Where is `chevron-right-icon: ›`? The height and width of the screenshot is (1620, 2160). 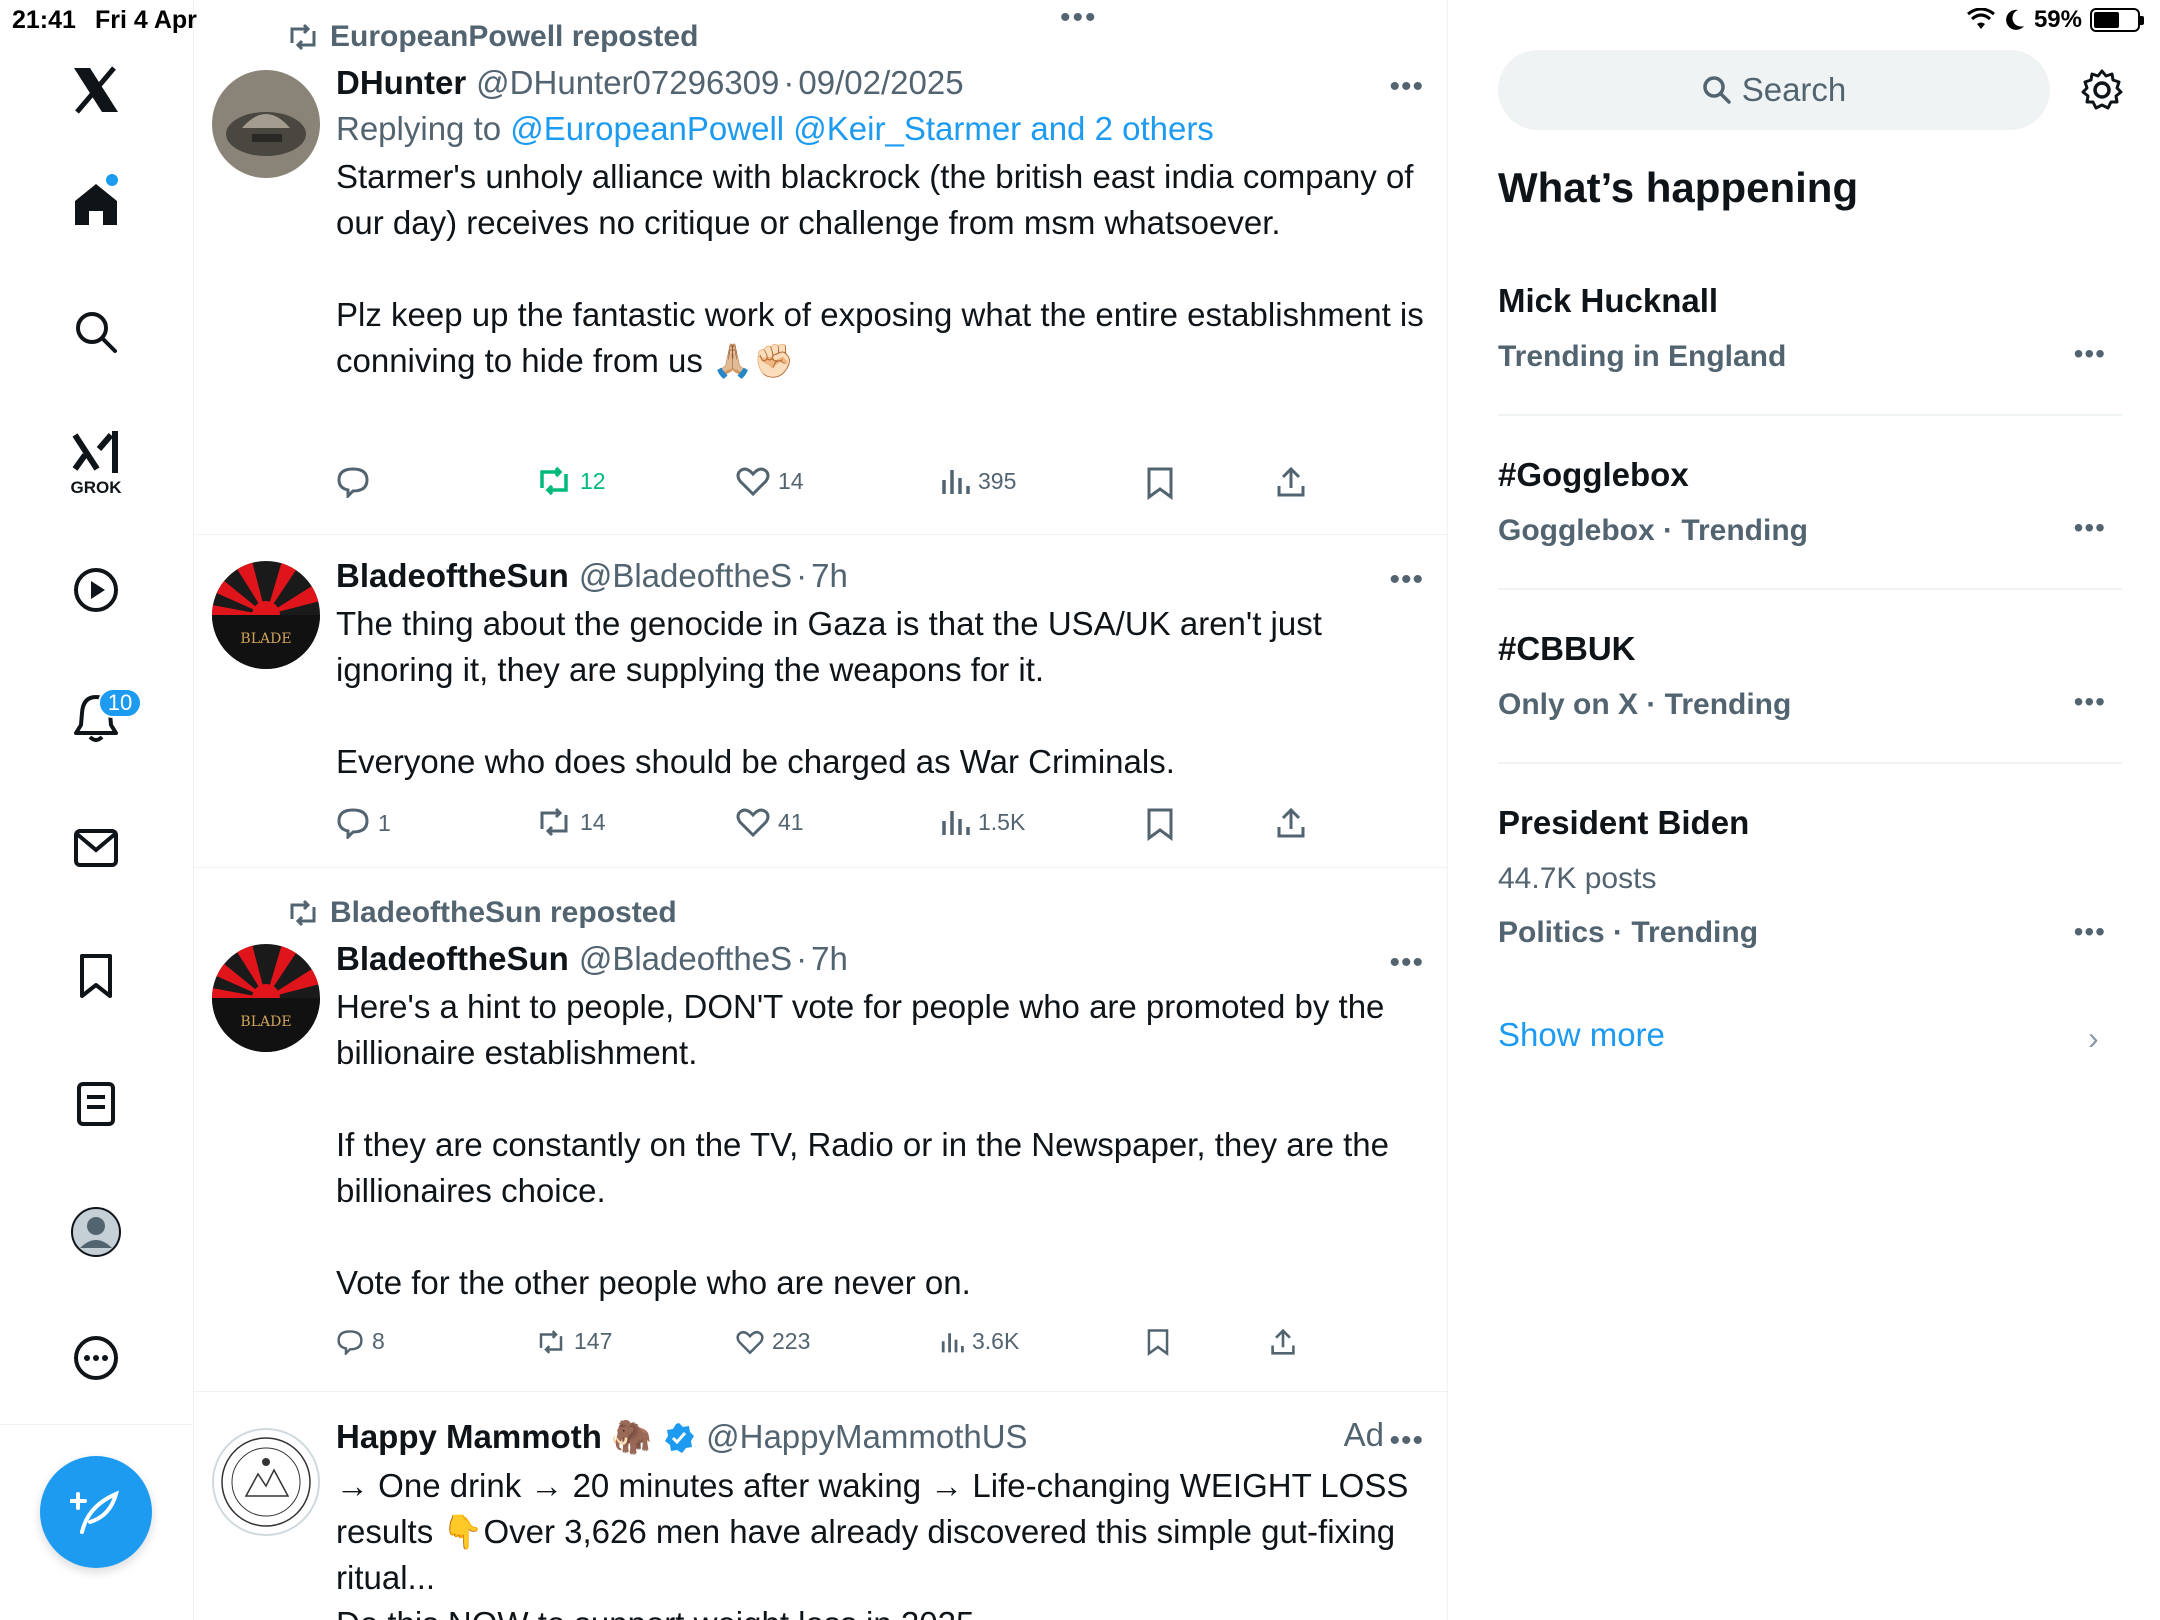 chevron-right-icon: › is located at coordinates (2093, 1038).